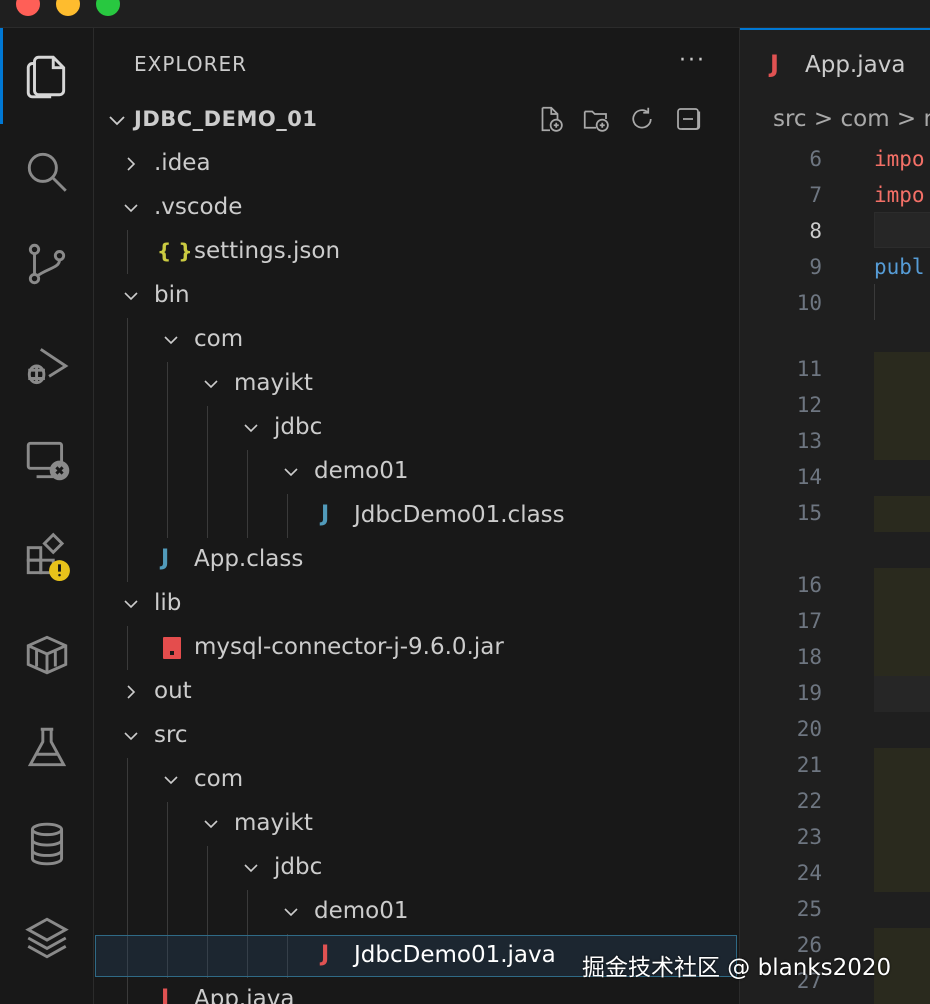 Image resolution: width=930 pixels, height=1004 pixels. Describe the element at coordinates (459, 515) in the screenshot. I see `tree-item-label: JdbcDemo01.class` at that location.